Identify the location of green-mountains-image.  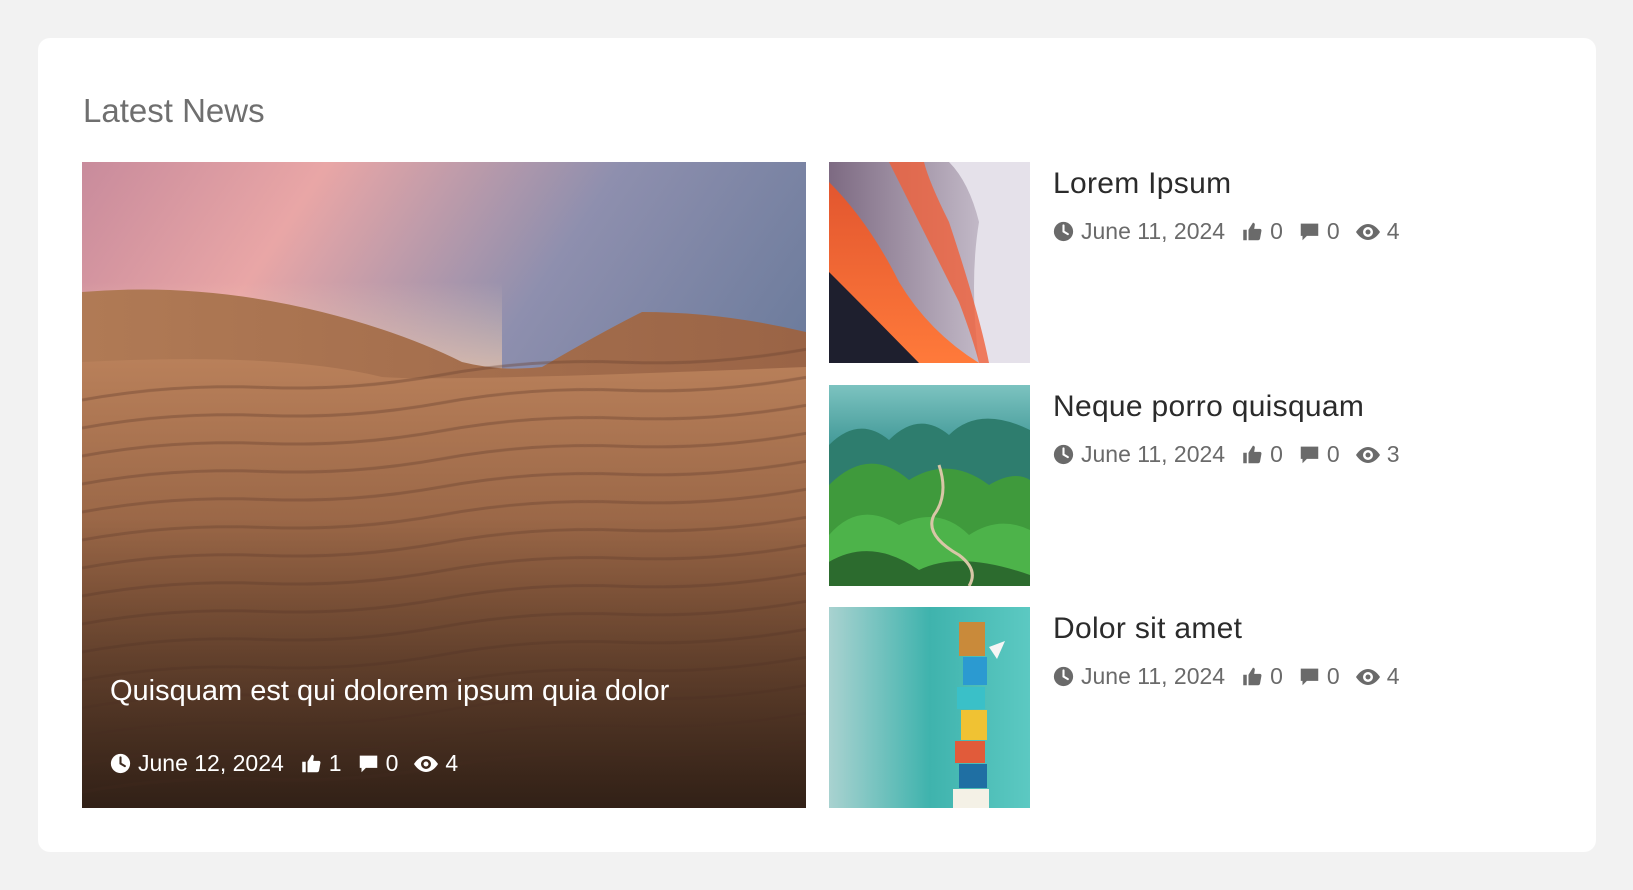
(929, 485).